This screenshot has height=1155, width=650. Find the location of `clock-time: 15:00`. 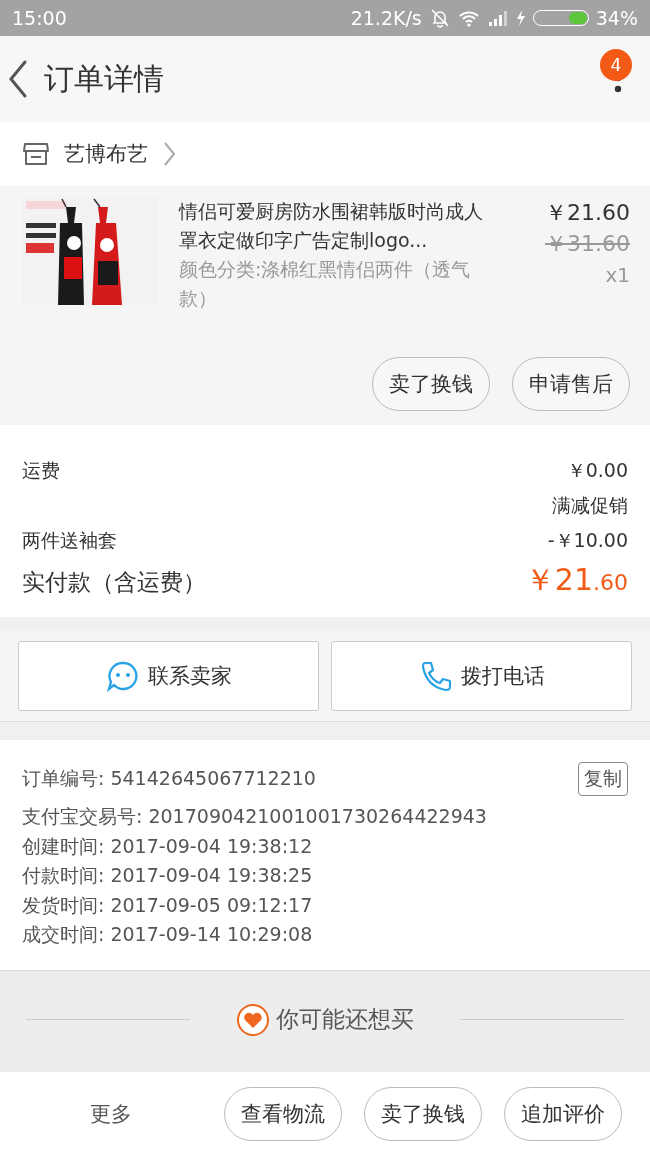

clock-time: 15:00 is located at coordinates (39, 18).